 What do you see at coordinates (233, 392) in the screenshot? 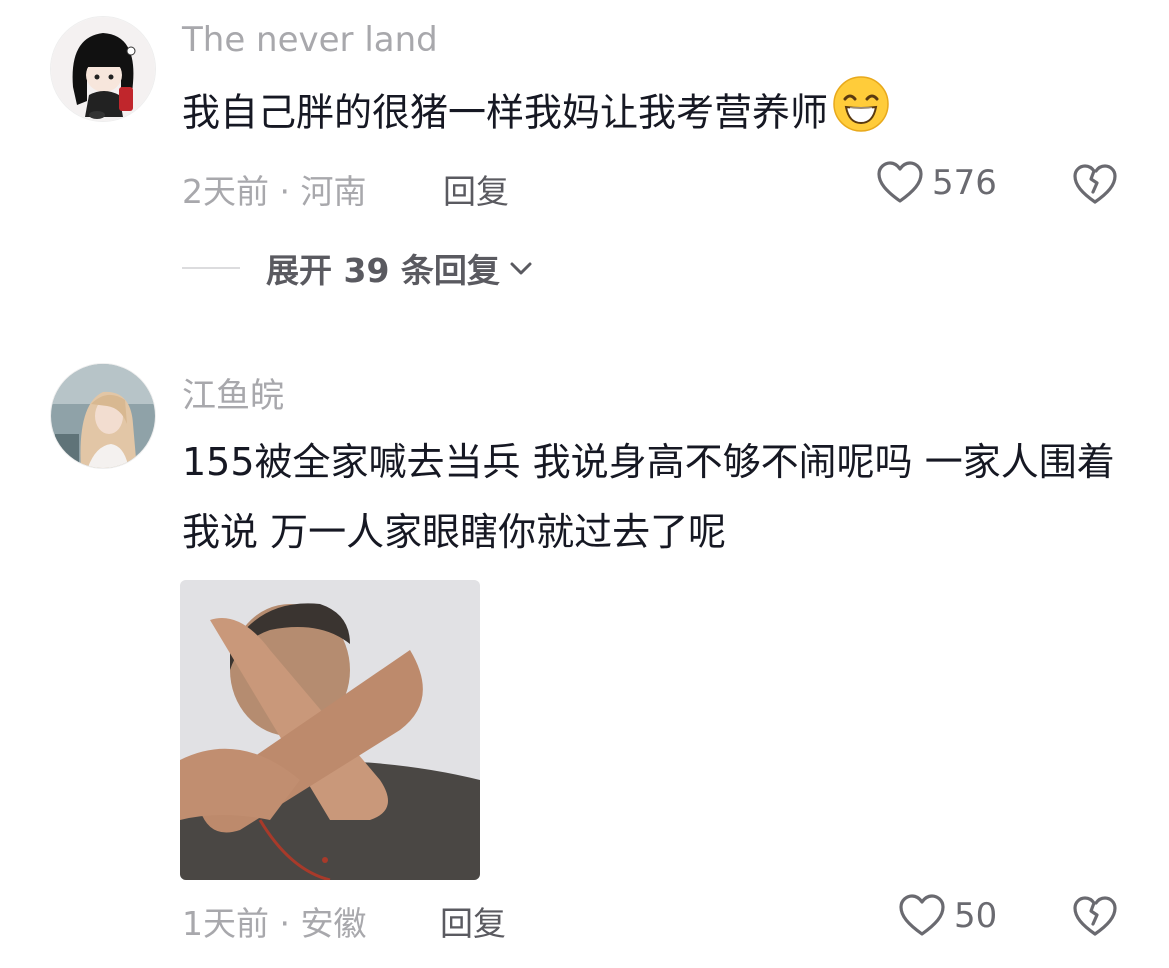
I see `username: 江鱼皖` at bounding box center [233, 392].